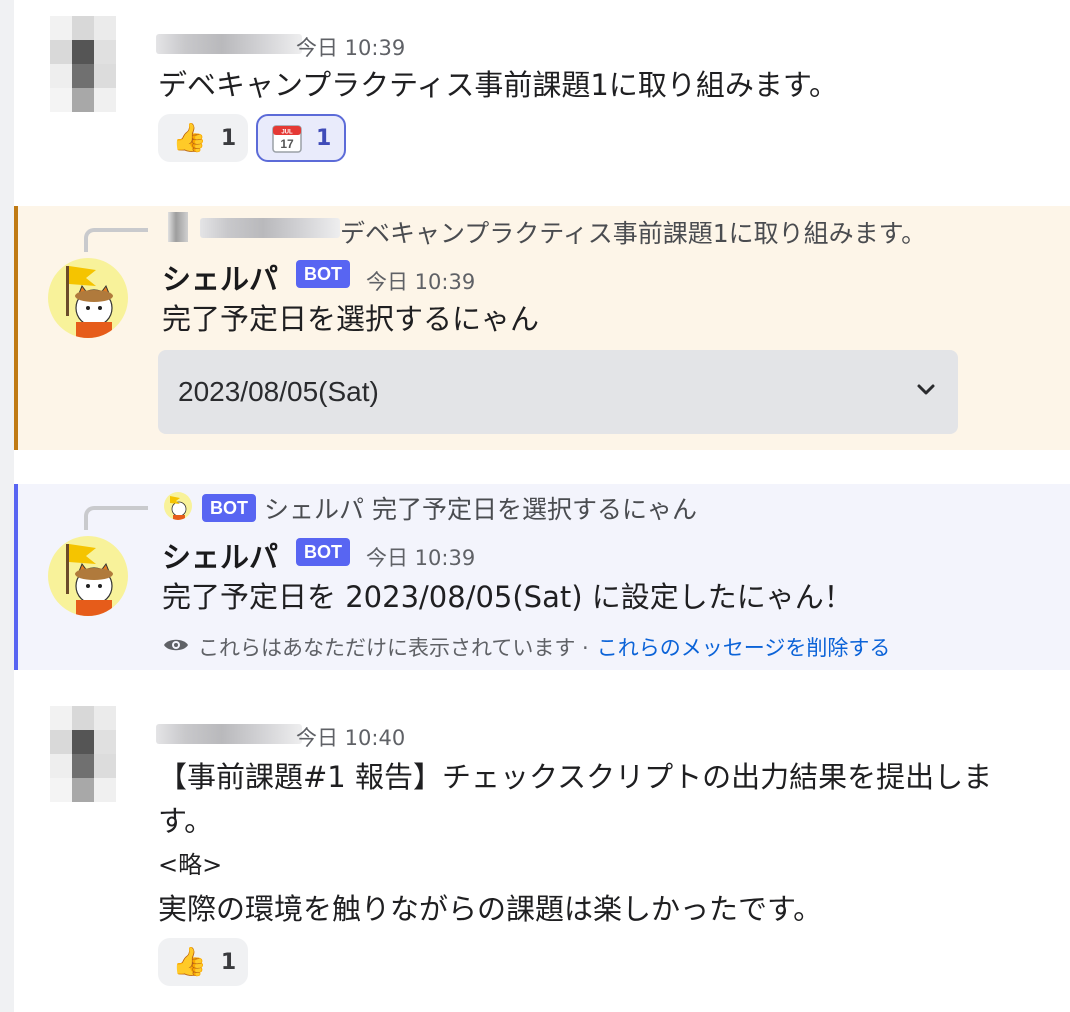 This screenshot has width=1070, height=1012. I want to click on message-text-line-1: 【事前課題#1 報告】チェックスクリプトの出力結果を提出しま, so click(575, 777).